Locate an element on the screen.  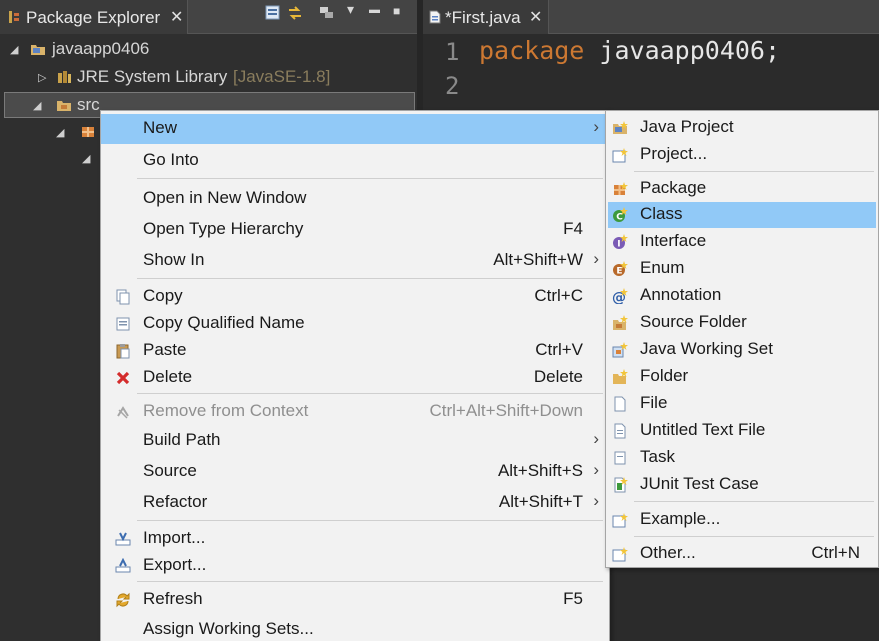
tree-item-package: ◢ is located at coordinates (81, 133).